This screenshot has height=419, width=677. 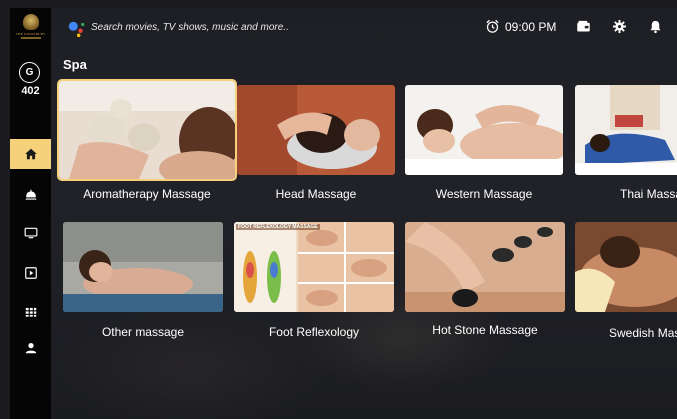 I want to click on card-western-massage: Western Massage, so click(x=484, y=148).